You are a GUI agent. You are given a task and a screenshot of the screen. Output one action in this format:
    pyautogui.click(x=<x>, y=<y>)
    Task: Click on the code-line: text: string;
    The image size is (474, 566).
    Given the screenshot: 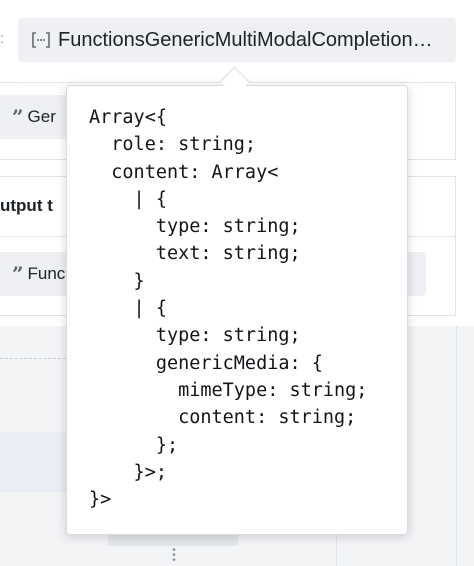 What is the action you would take?
    pyautogui.click(x=195, y=254)
    